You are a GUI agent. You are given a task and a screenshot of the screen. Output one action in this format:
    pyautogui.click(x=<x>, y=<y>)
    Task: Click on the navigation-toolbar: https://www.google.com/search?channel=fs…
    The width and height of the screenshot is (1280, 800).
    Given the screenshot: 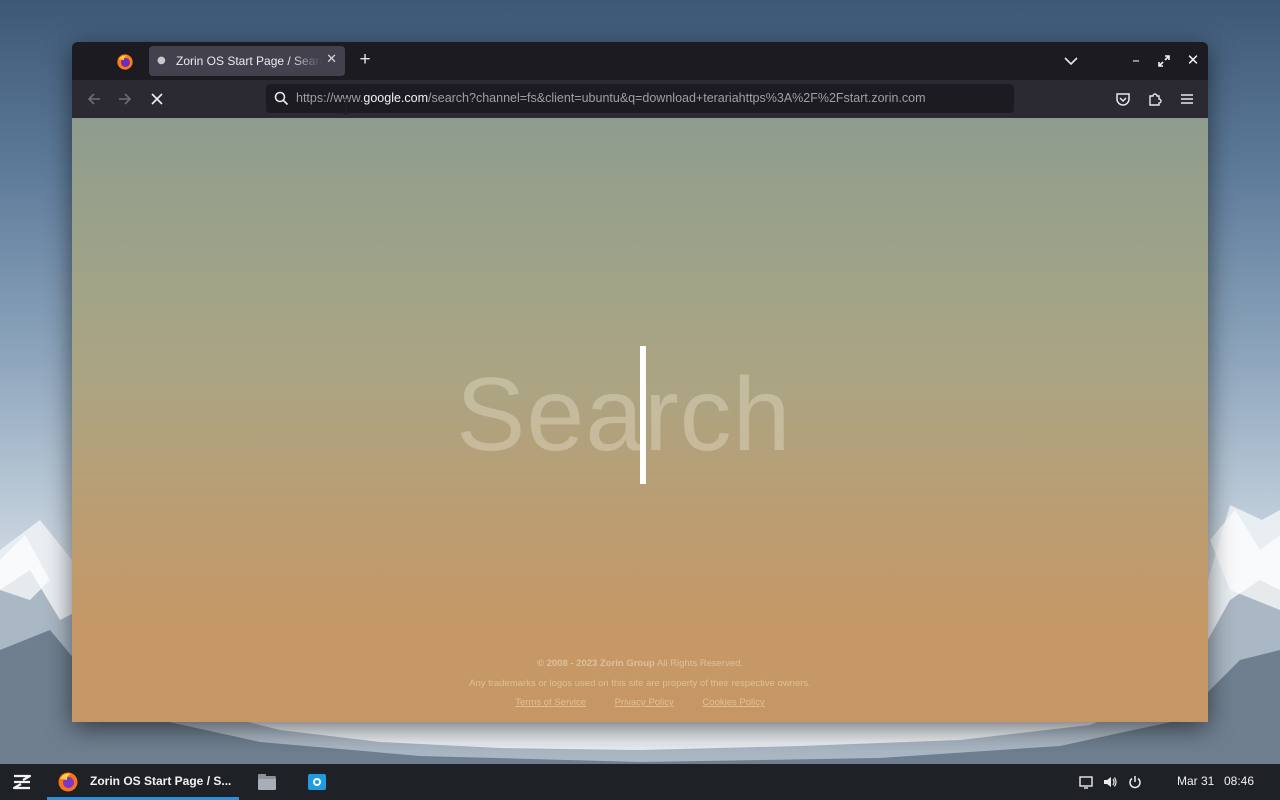 What is the action you would take?
    pyautogui.click(x=640, y=99)
    